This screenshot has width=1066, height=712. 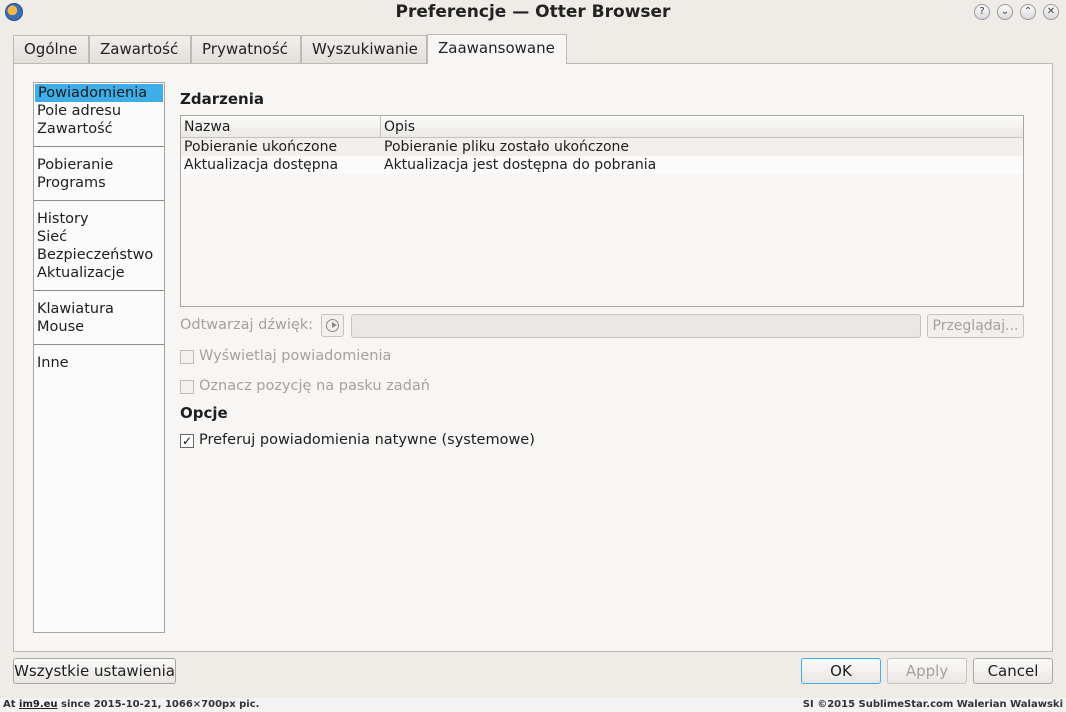 What do you see at coordinates (99, 219) in the screenshot?
I see `category-history: History` at bounding box center [99, 219].